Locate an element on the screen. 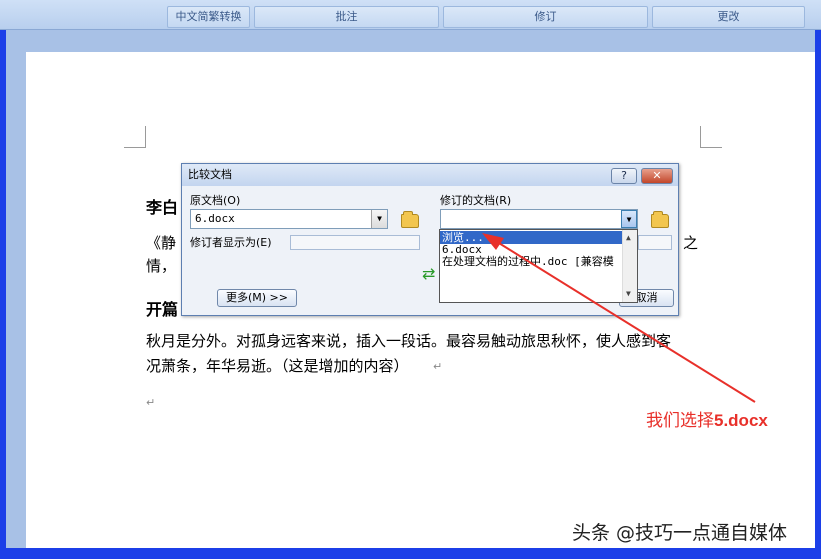 This screenshot has height=559, width=821. annotation-text: 我们选择5.docx is located at coordinates (707, 418).